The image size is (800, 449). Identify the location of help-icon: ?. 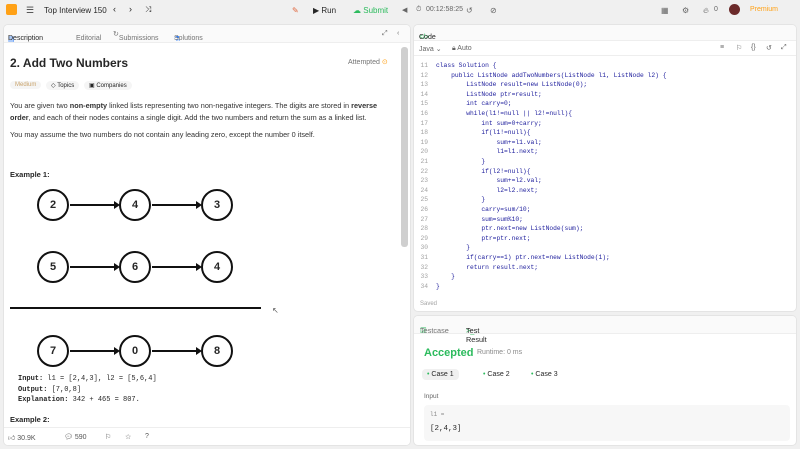
(147, 436).